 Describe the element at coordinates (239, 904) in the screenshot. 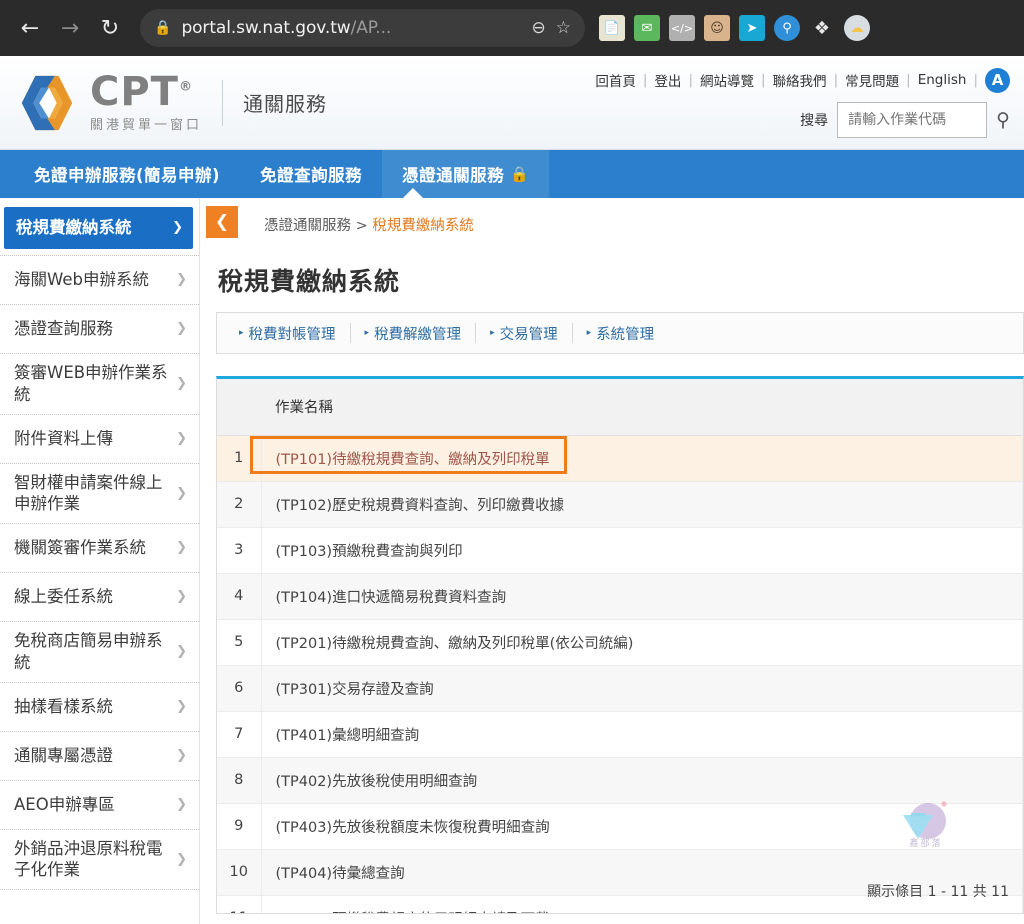

I see `row-index: 11` at that location.